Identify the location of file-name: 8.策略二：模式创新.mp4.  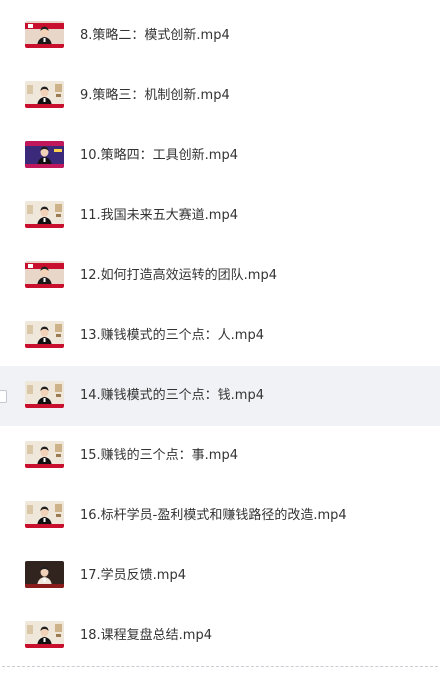
(155, 36).